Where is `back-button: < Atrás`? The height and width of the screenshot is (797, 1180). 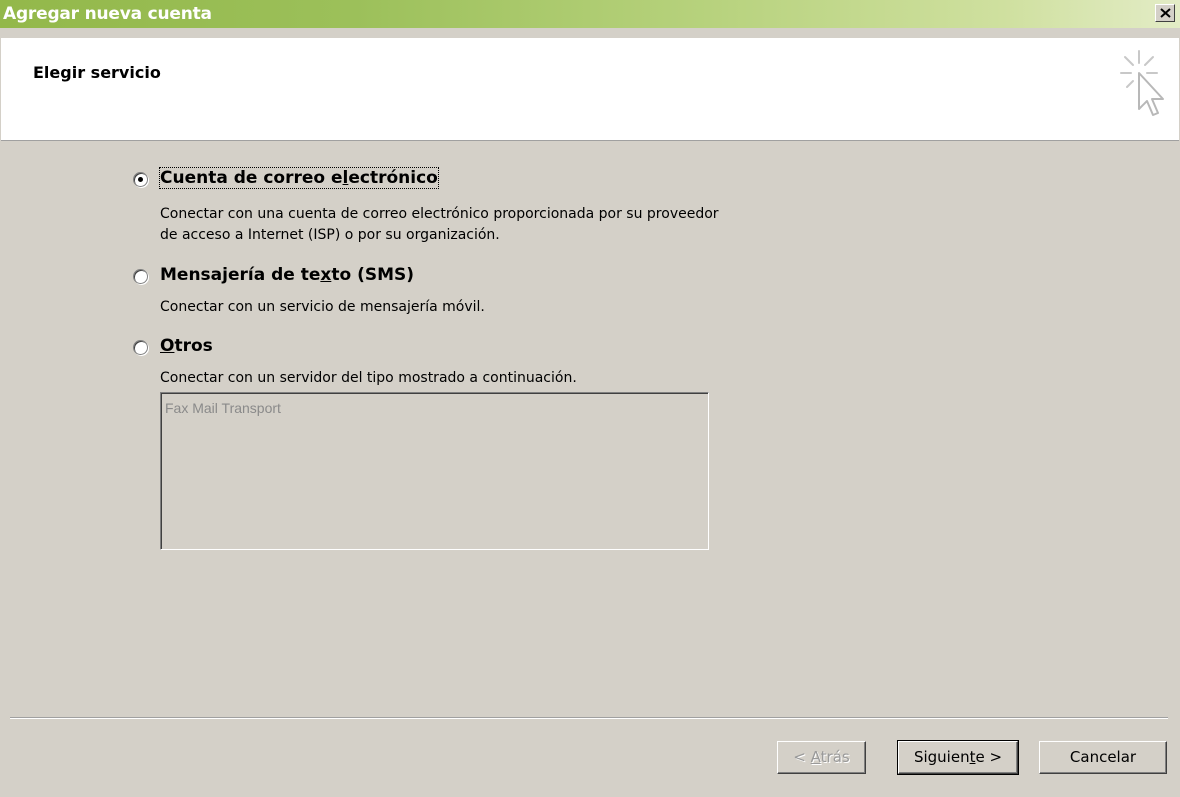 back-button: < Atrás is located at coordinates (821, 757).